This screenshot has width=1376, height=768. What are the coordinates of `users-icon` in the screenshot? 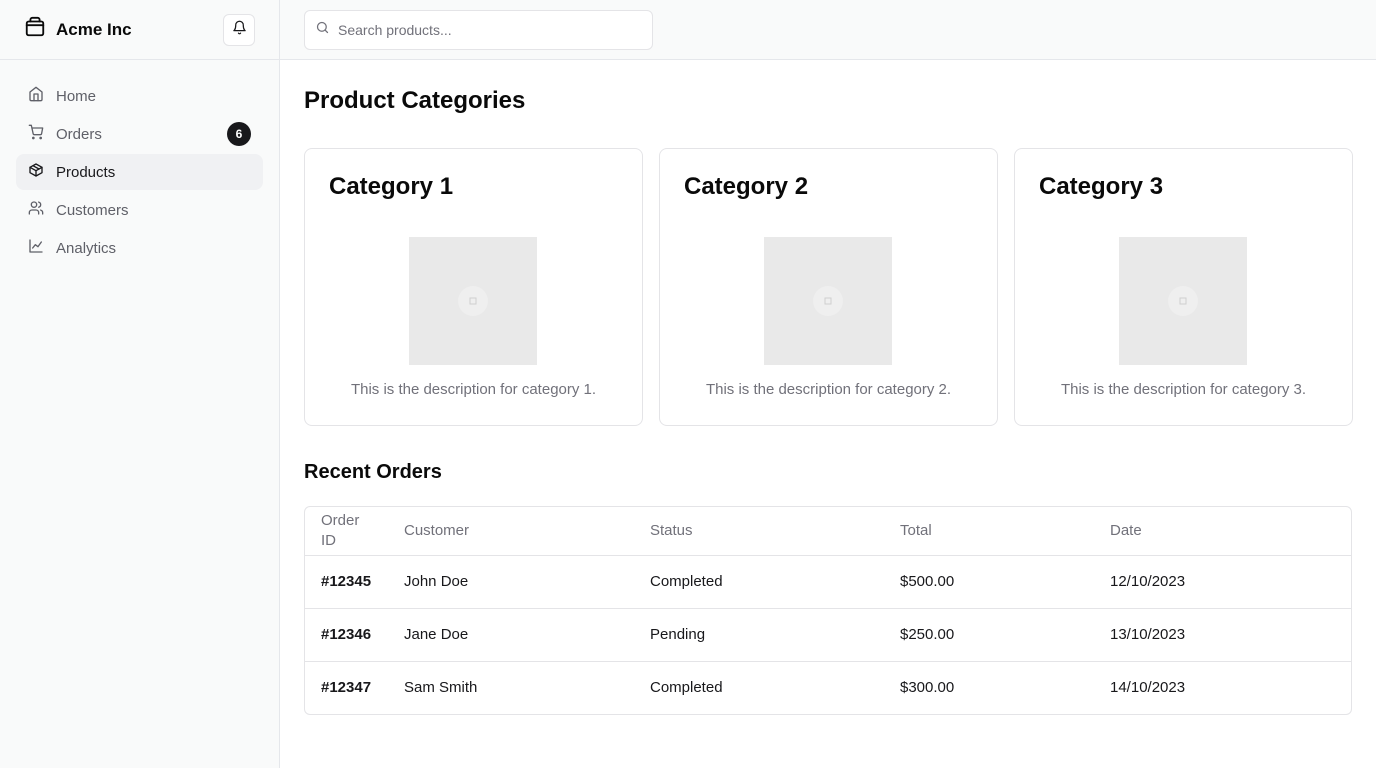 It's located at (36, 210).